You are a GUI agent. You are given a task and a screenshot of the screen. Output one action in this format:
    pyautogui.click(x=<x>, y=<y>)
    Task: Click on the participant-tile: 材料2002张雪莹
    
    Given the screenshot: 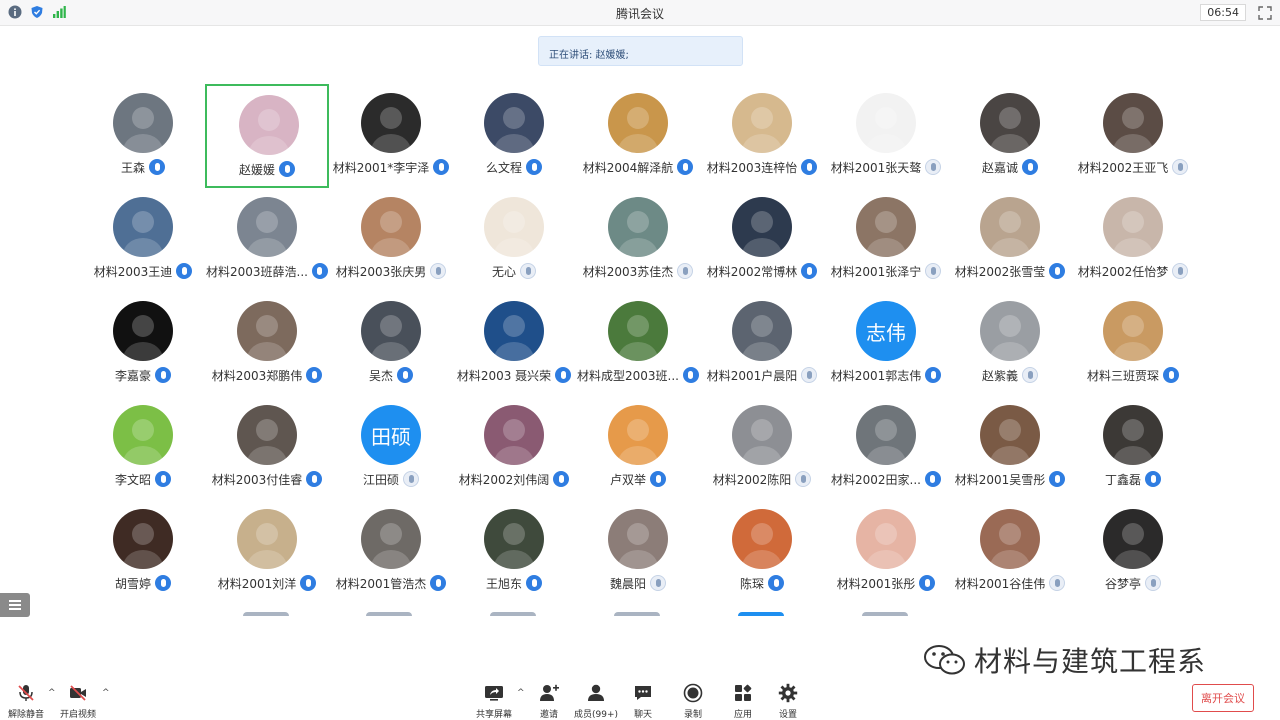 What is the action you would take?
    pyautogui.click(x=1010, y=240)
    